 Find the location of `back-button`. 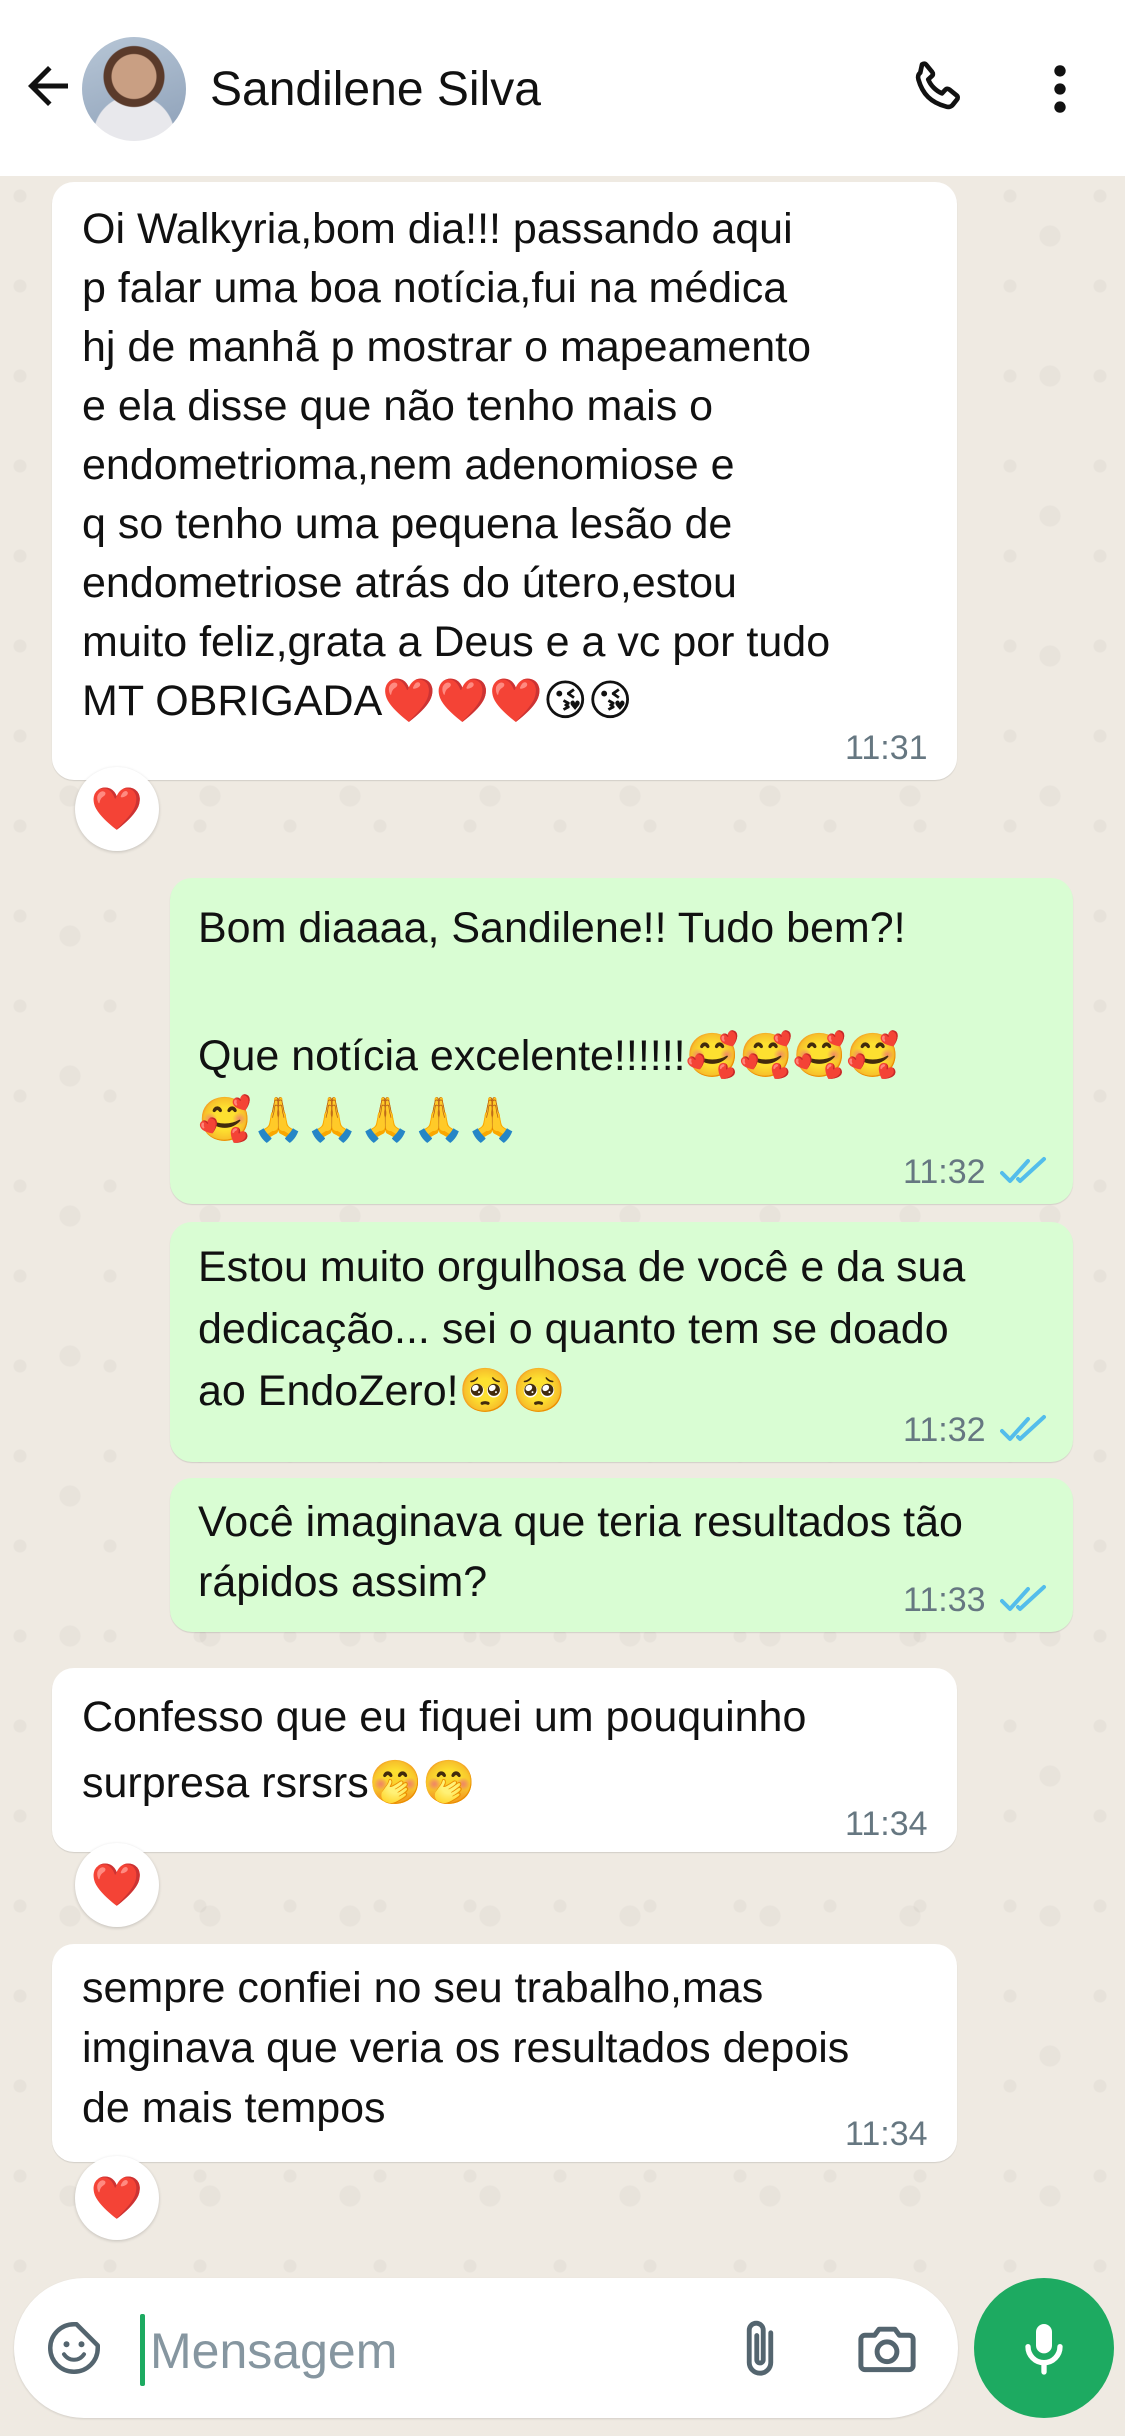

back-button is located at coordinates (48, 86).